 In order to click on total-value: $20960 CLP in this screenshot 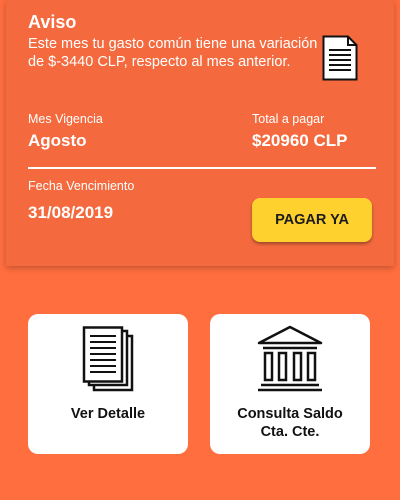, I will do `click(300, 140)`.